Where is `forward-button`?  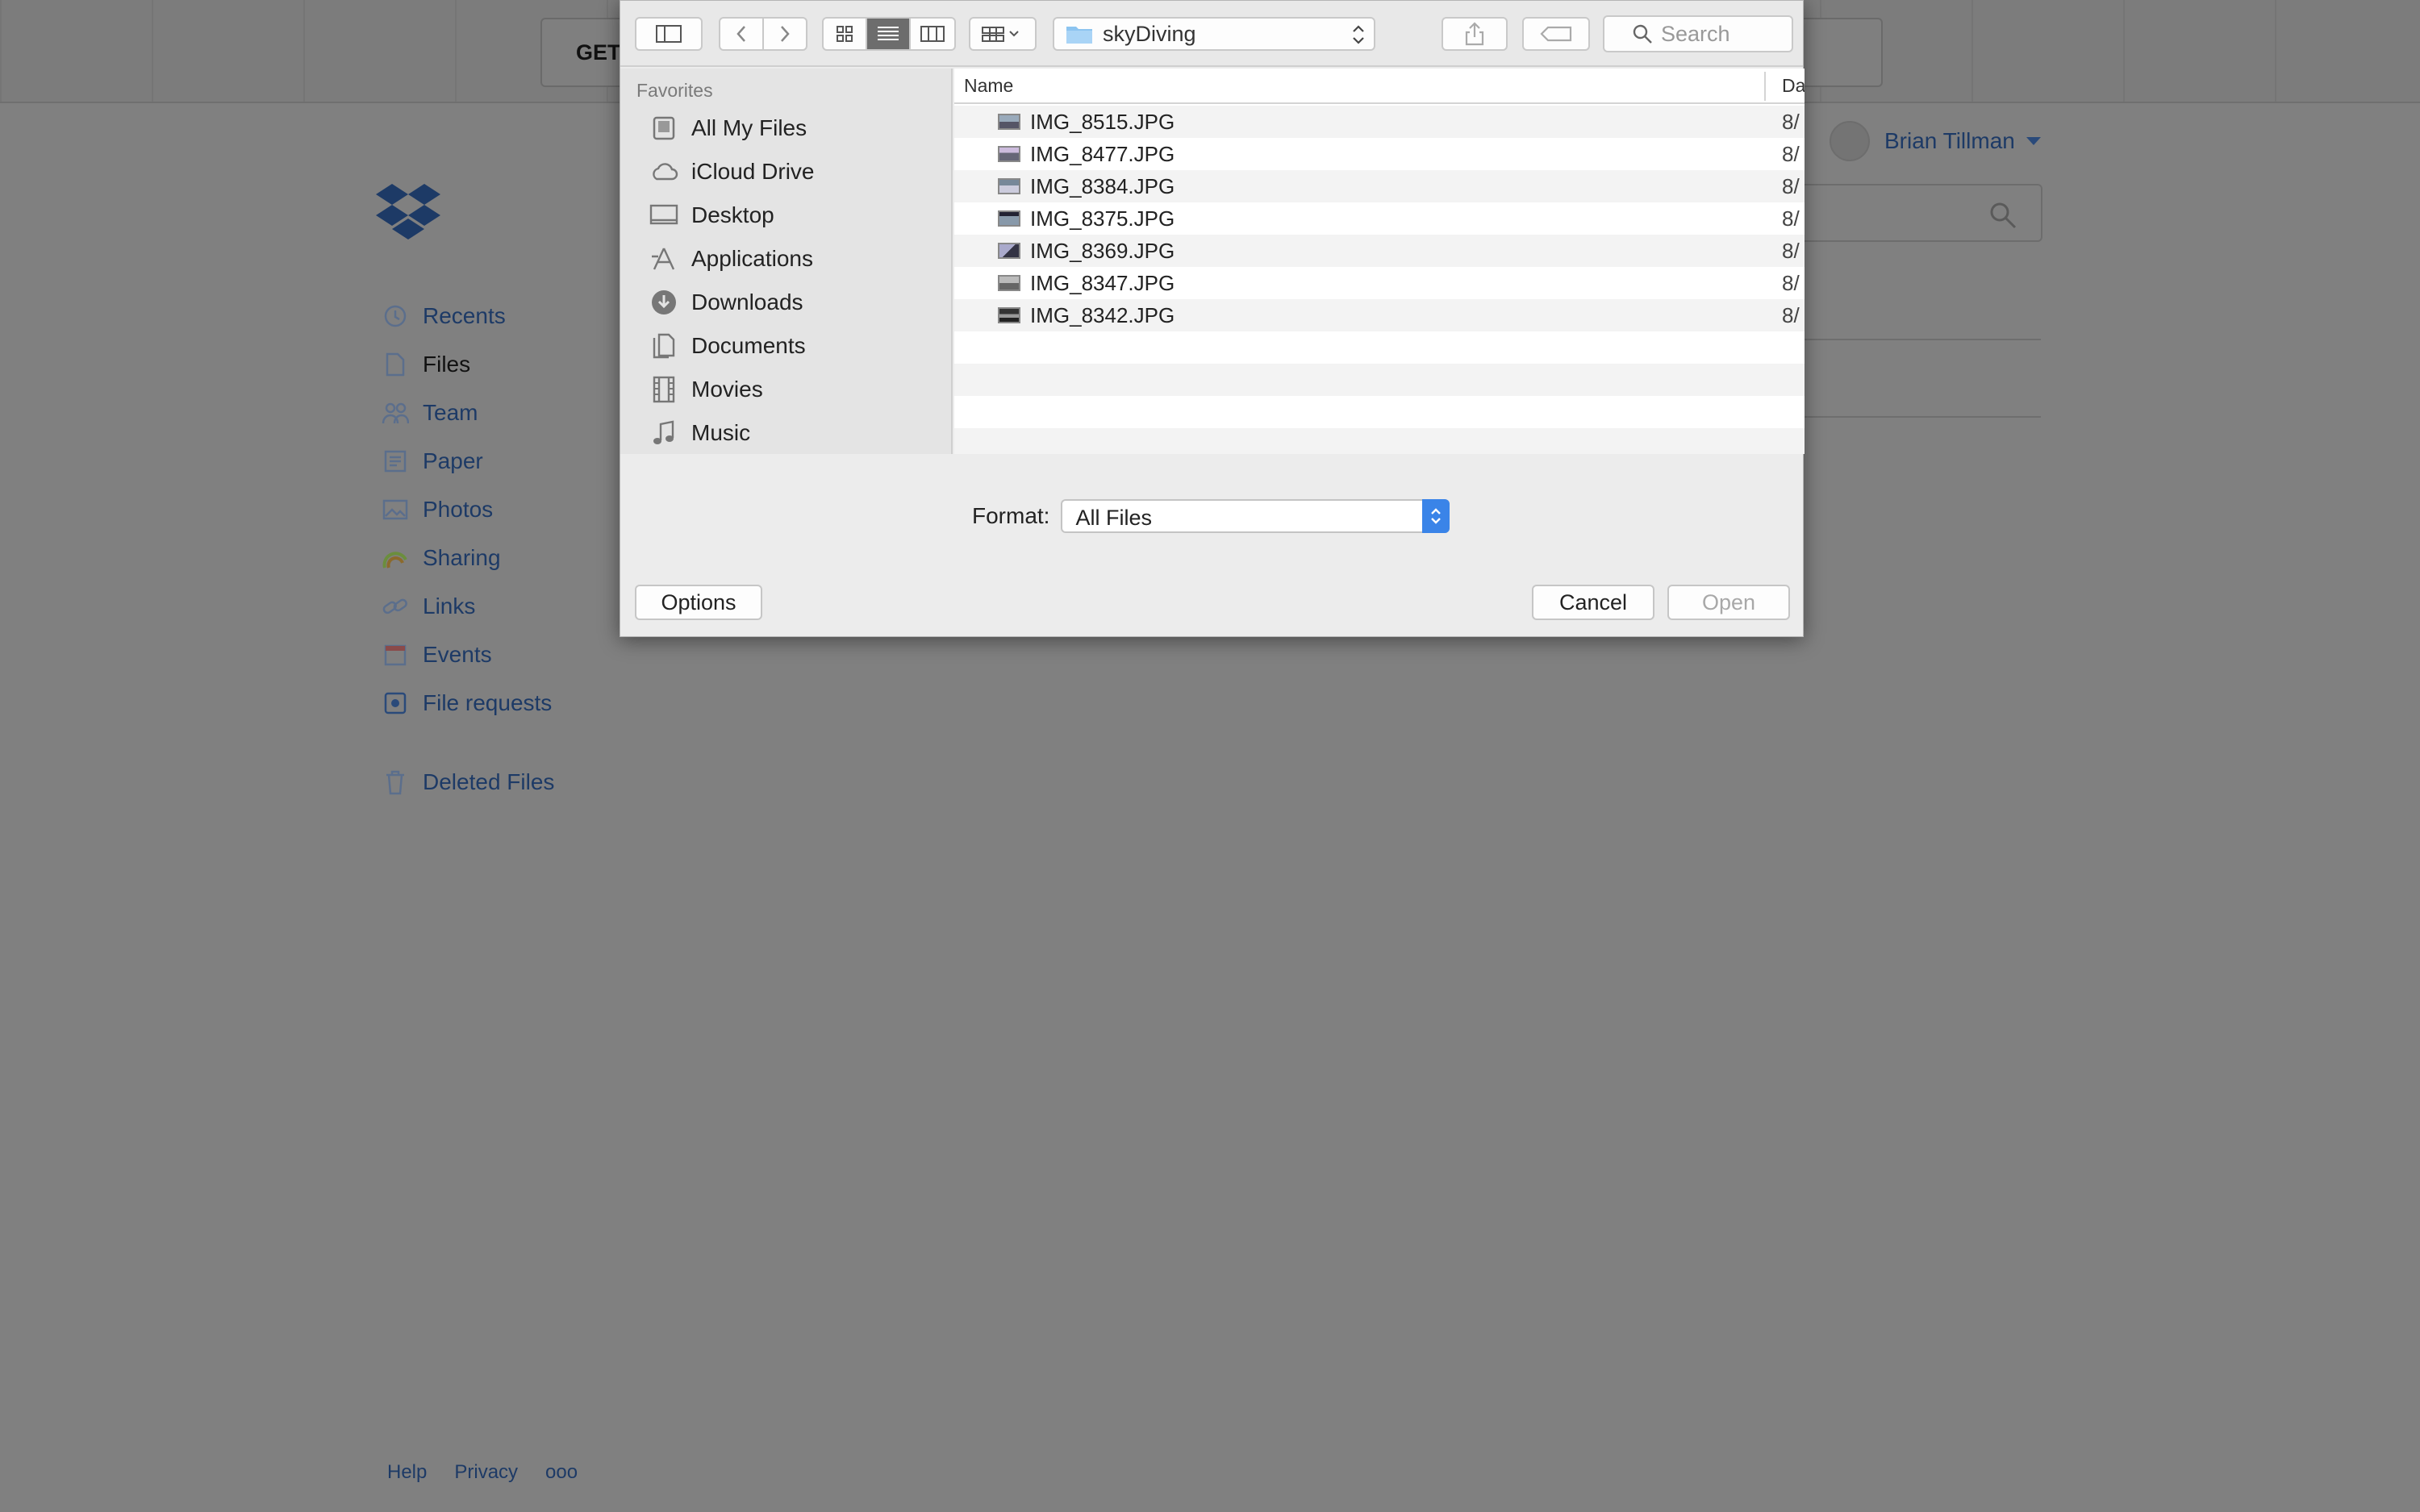
forward-button is located at coordinates (785, 34).